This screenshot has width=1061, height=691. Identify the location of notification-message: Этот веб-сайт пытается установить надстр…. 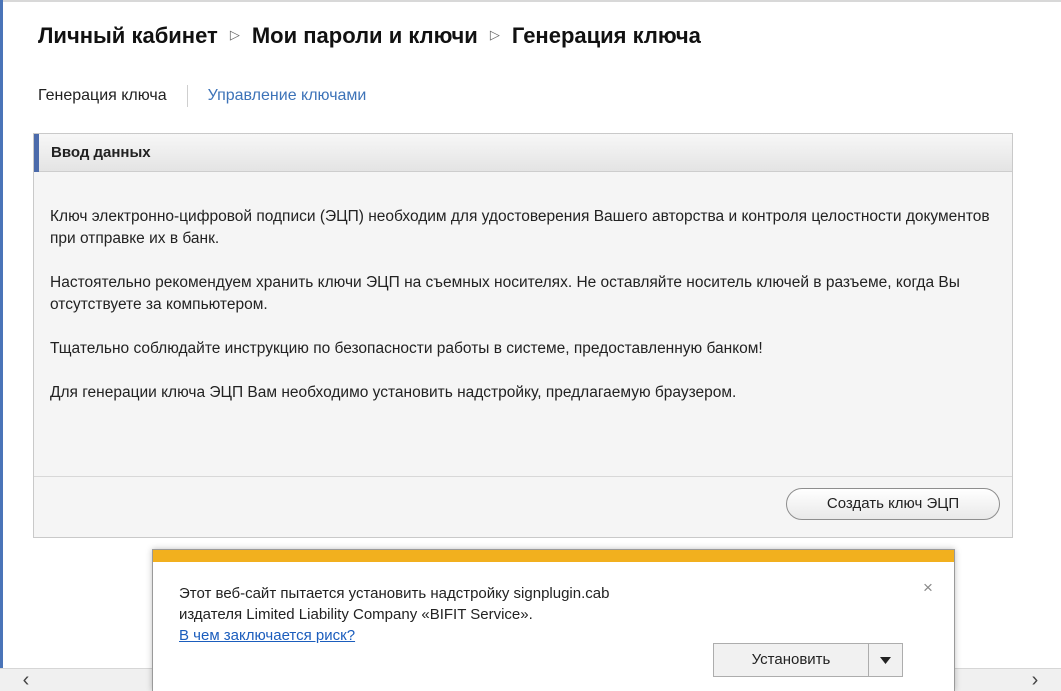
(394, 604).